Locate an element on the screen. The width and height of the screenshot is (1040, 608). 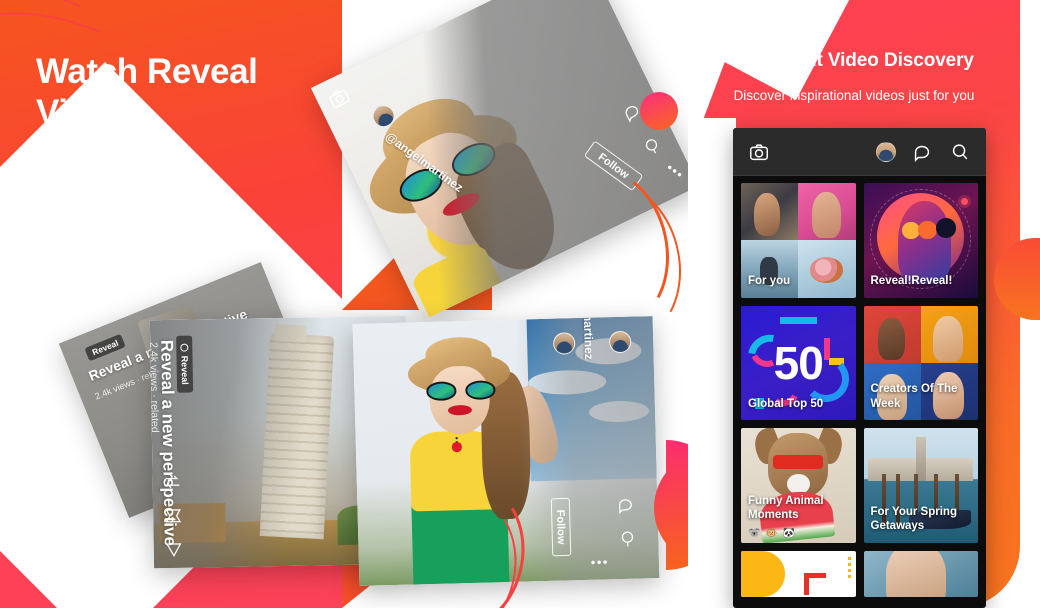
tile-label: For Your Spring Getaways is located at coordinates (913, 519).